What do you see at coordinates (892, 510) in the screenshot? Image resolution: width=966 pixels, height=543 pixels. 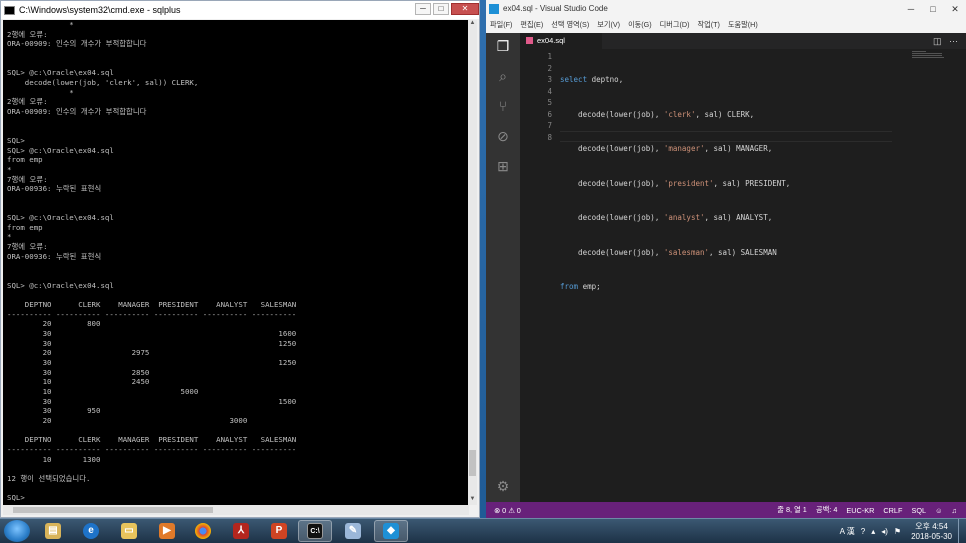 I see `end-of-line: CRLF` at bounding box center [892, 510].